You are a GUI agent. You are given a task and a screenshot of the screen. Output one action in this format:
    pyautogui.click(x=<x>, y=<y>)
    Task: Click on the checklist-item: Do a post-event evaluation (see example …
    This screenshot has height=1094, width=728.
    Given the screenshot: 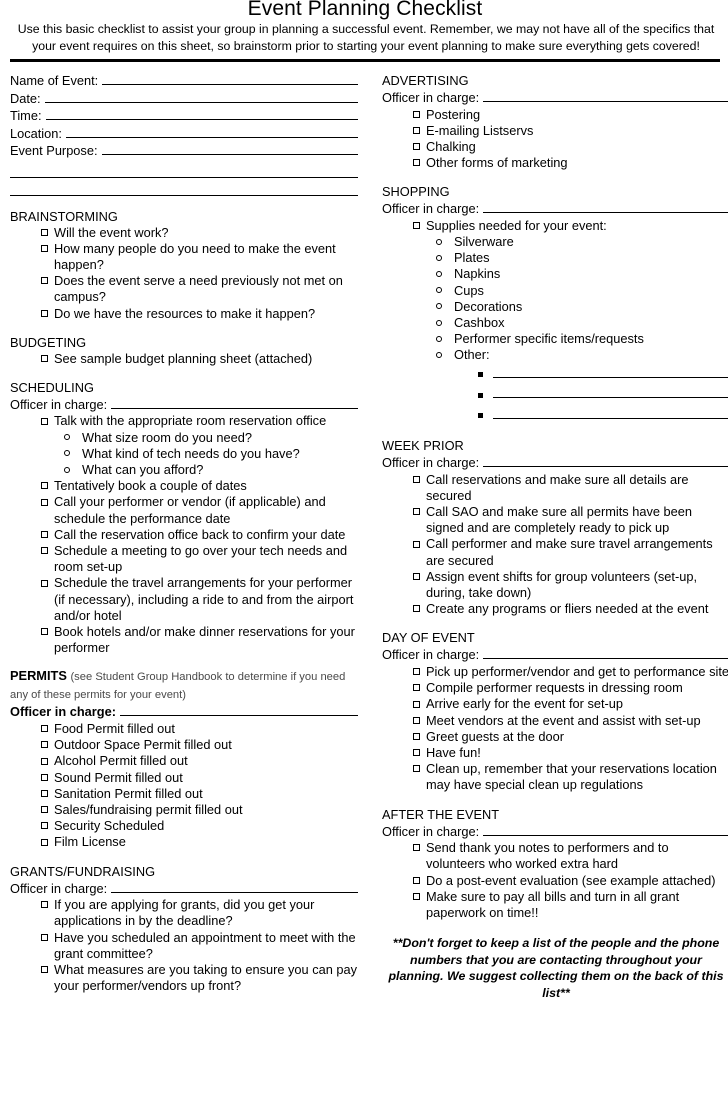 What is the action you would take?
    pyautogui.click(x=555, y=881)
    